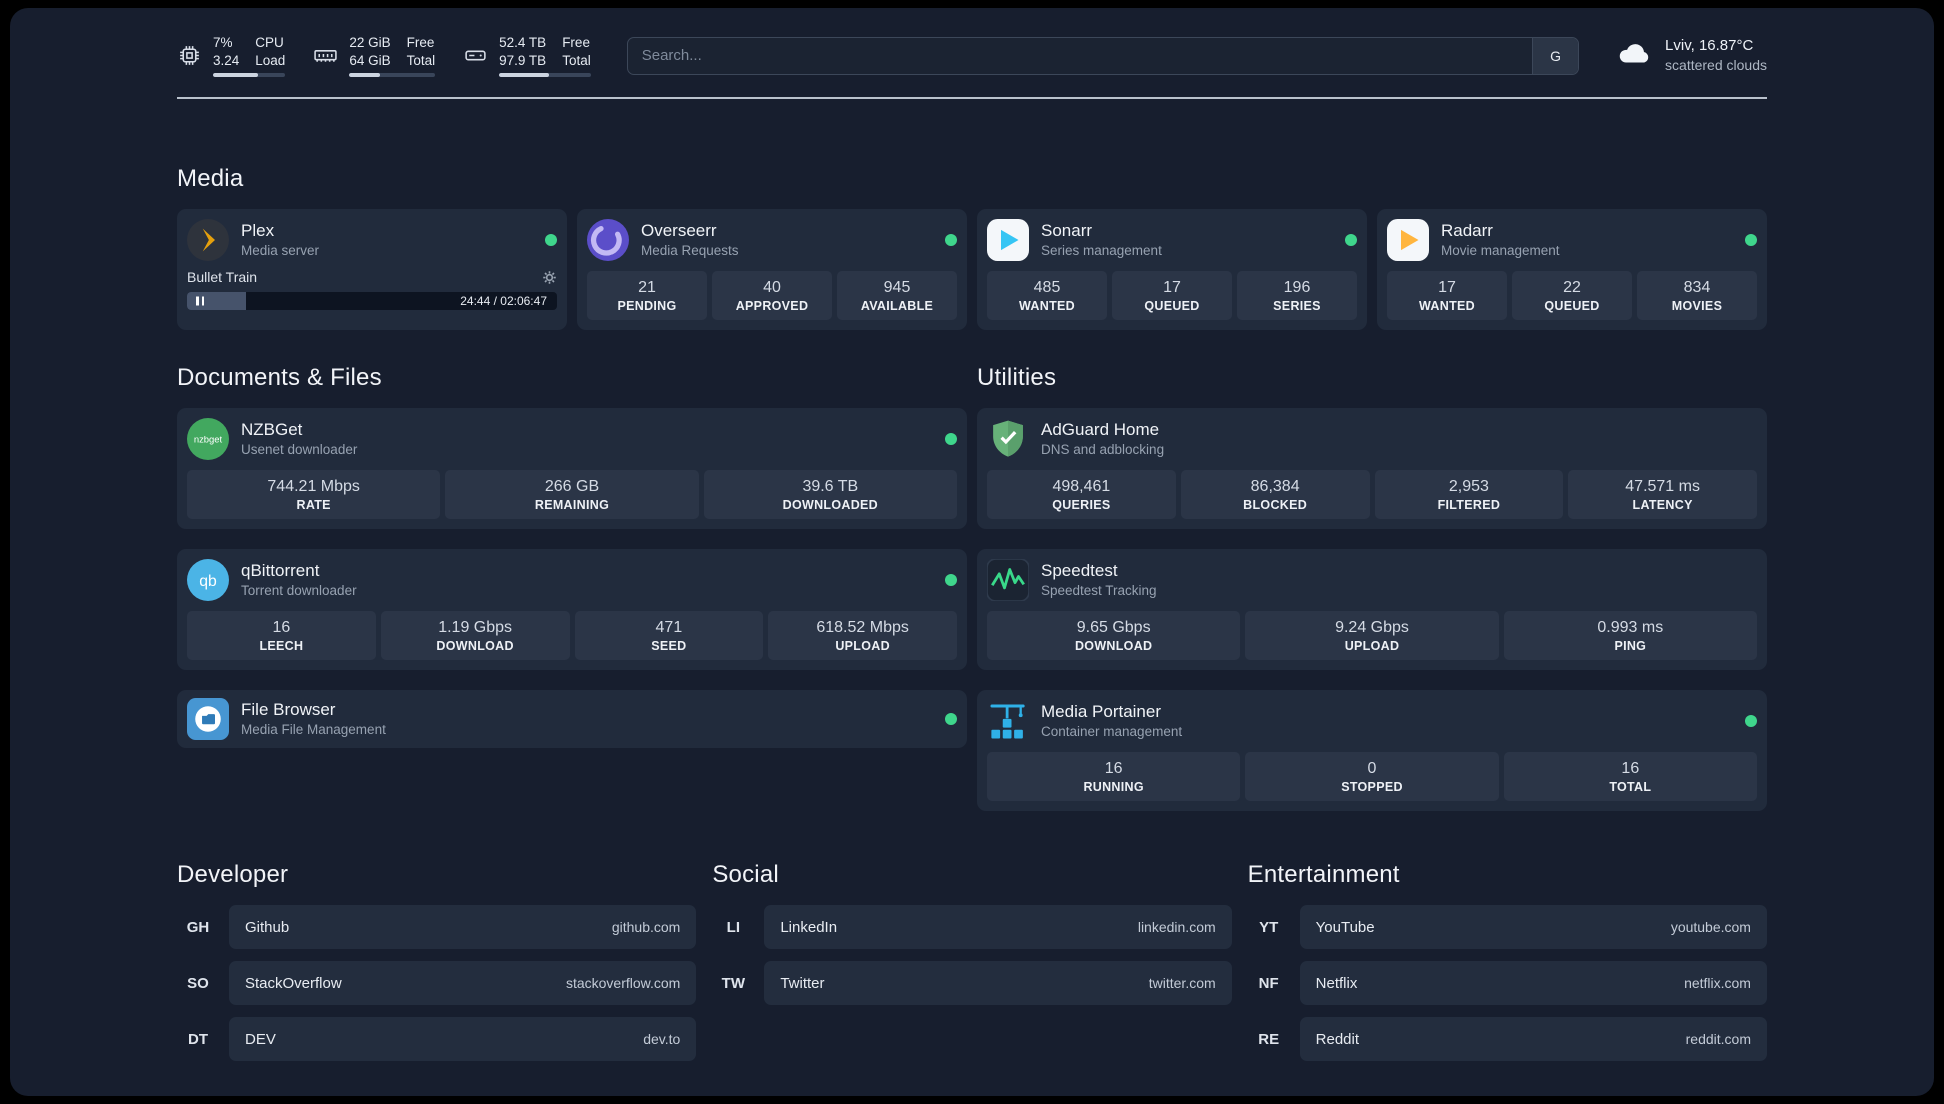 The width and height of the screenshot is (1944, 1104). I want to click on bookmark-twitter: Twitter twitter.com, so click(998, 983).